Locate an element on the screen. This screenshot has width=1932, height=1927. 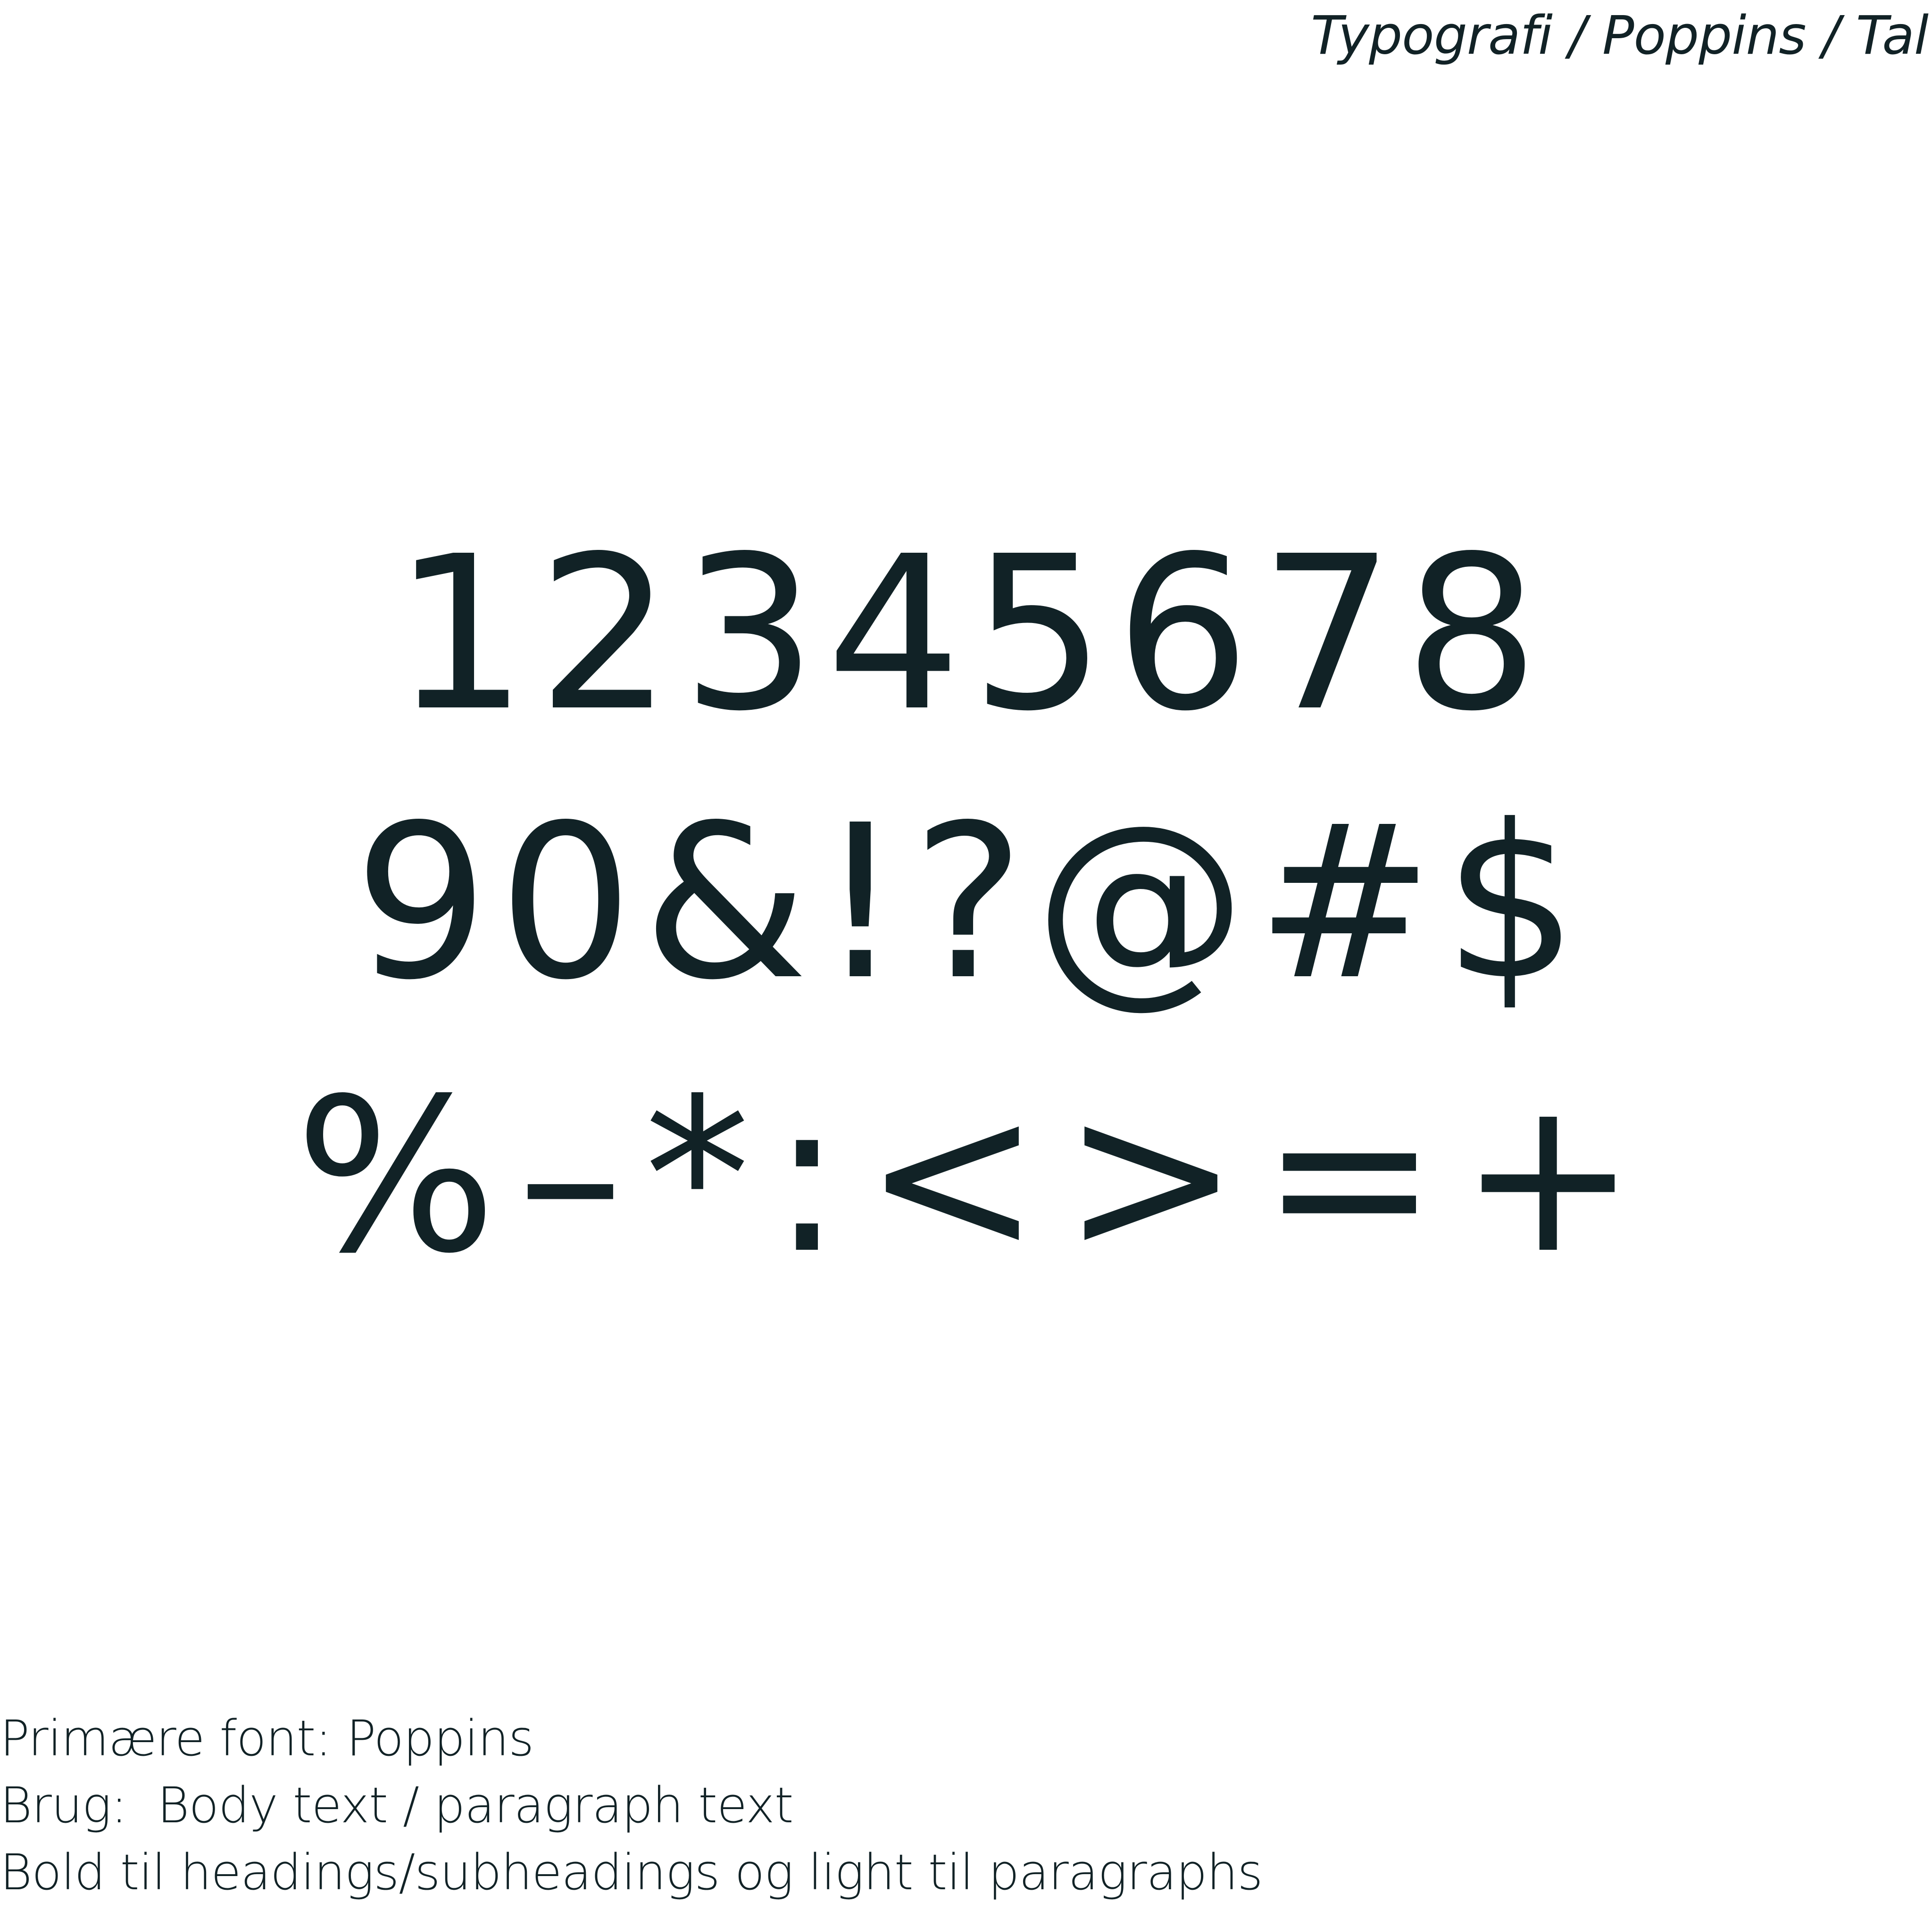
page-title: Typografi / Poppins / Tal is located at coordinates (1620, 35).